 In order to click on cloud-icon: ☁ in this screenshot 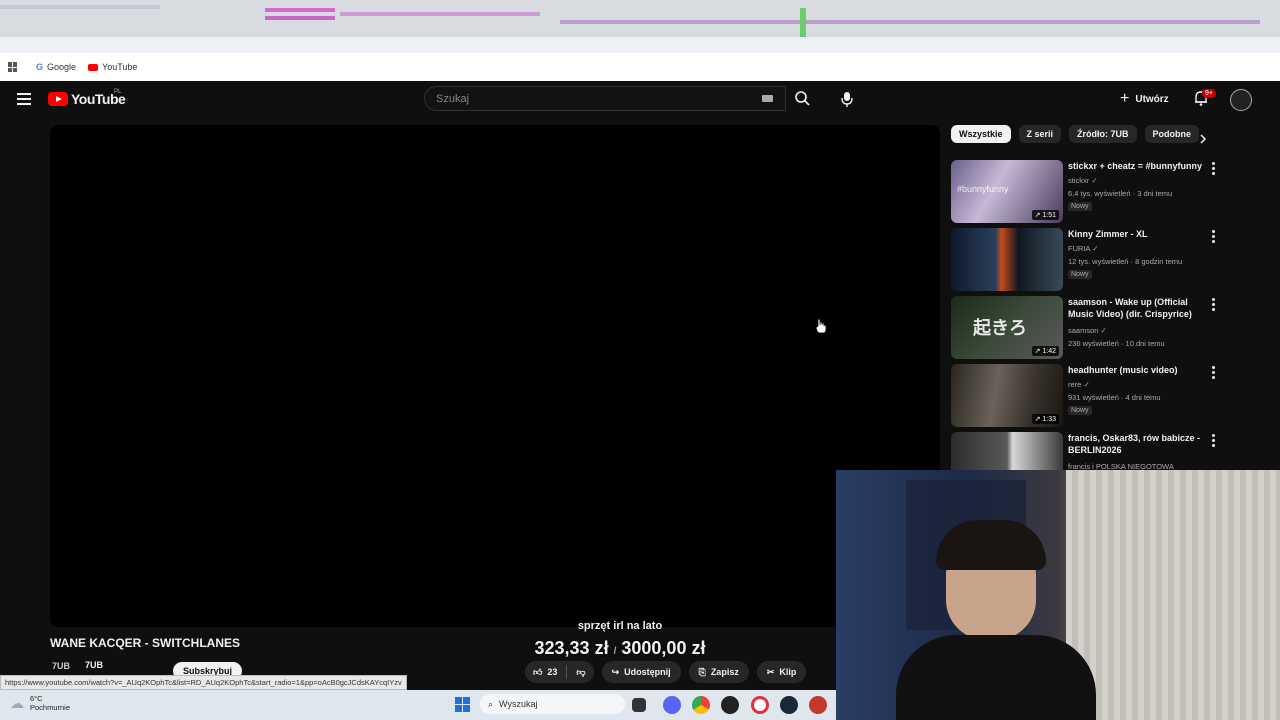, I will do `click(17, 702)`.